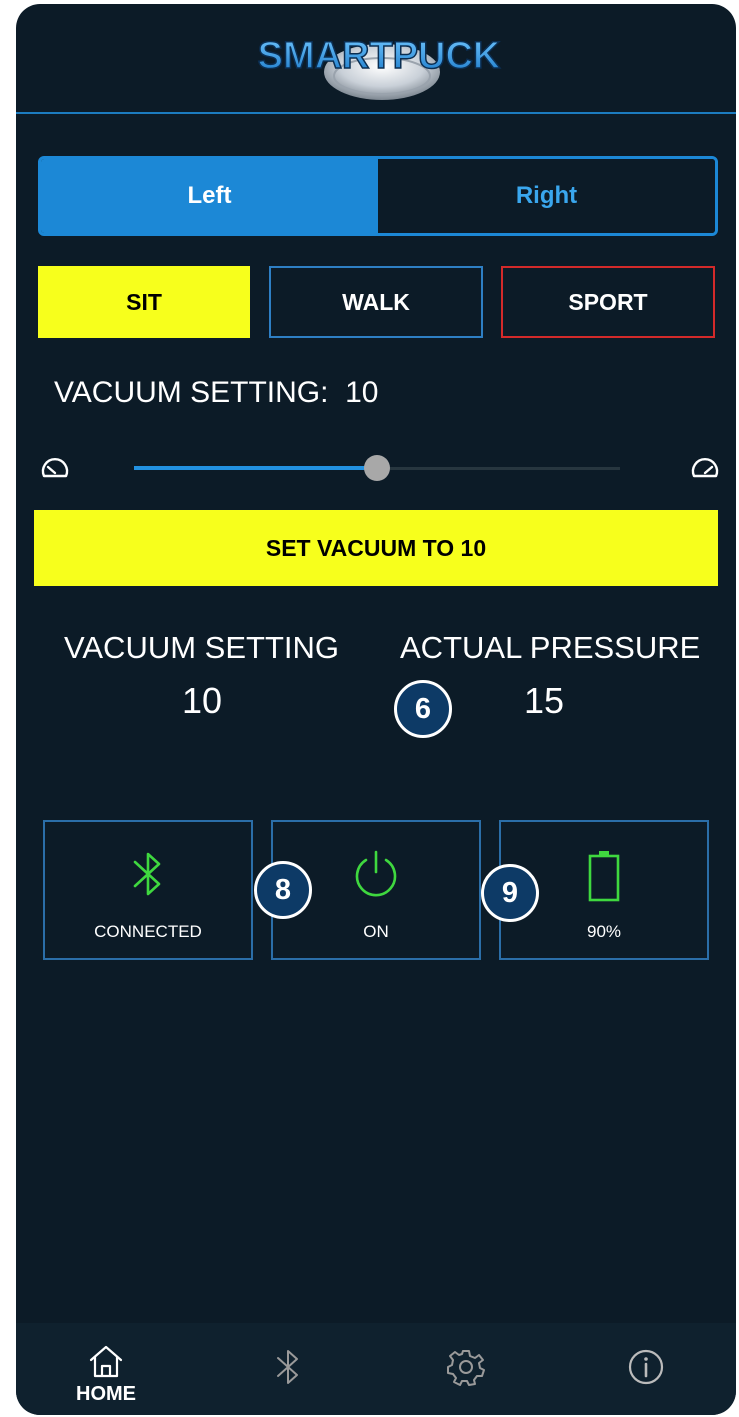 The image size is (739, 1417). I want to click on info-icon, so click(646, 1367).